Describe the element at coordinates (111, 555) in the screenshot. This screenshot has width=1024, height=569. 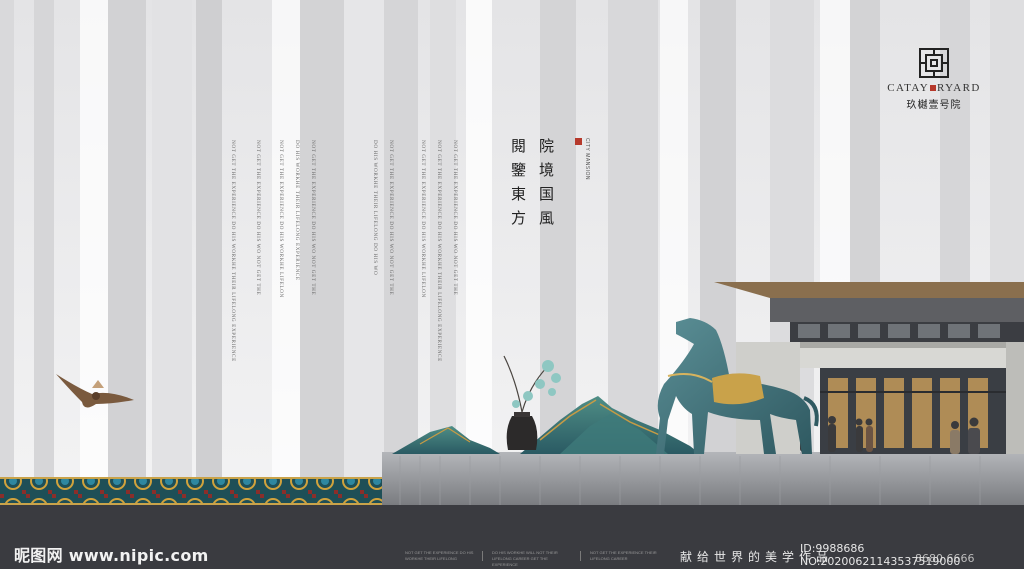
I see `watermark-site: 昵图网 www.nipic.com` at that location.